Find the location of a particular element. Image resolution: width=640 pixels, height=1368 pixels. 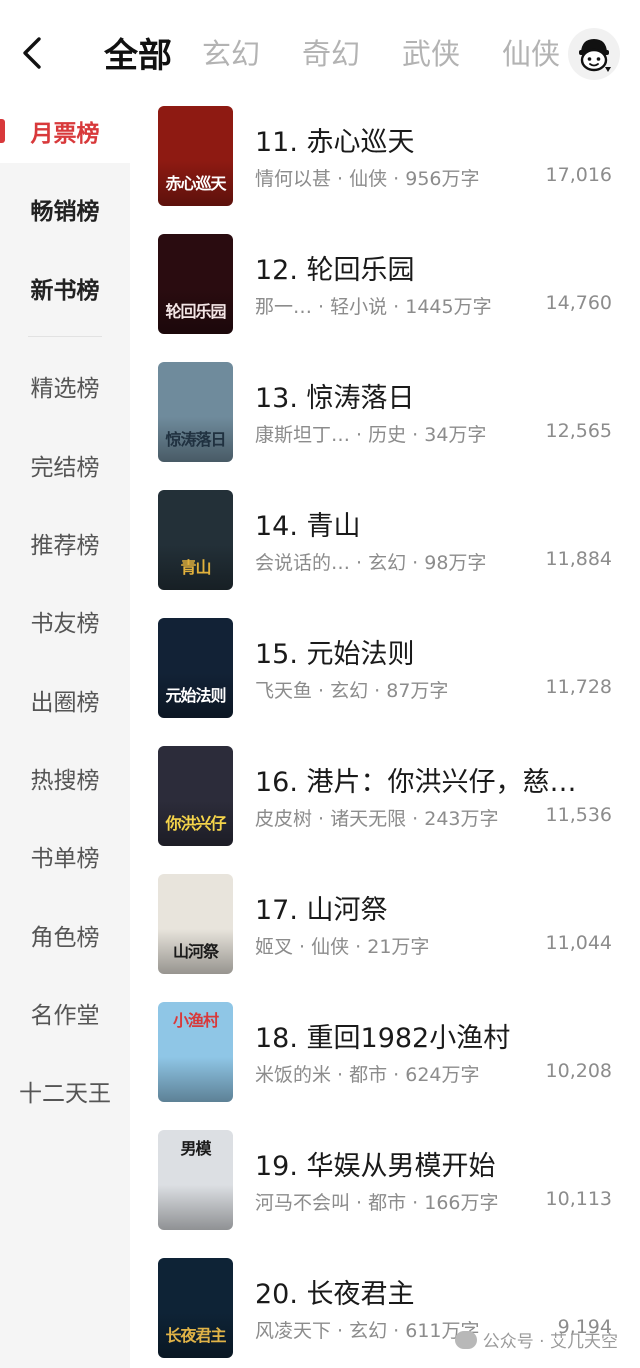

book-cover: 元始法则 is located at coordinates (195, 668).